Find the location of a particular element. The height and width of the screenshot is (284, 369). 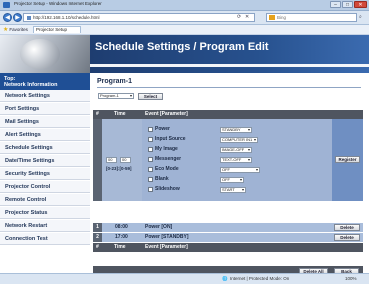

favorites-button: ★Favorites is located at coordinates (15, 30).